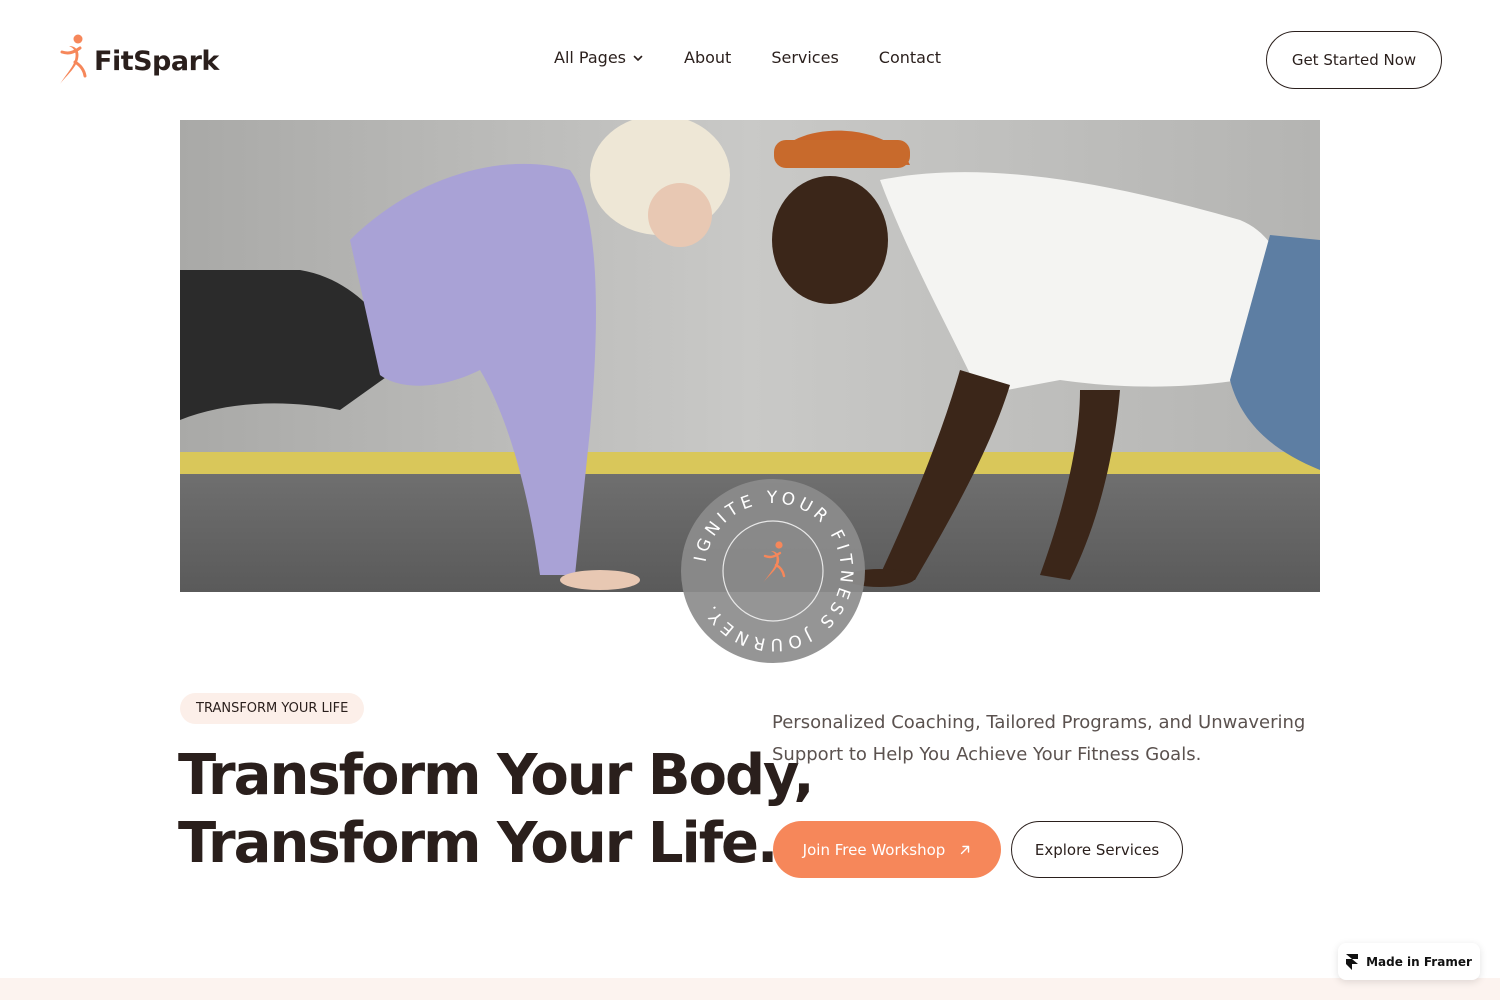  Describe the element at coordinates (590, 57) in the screenshot. I see `nav-item-label: All Pages` at that location.